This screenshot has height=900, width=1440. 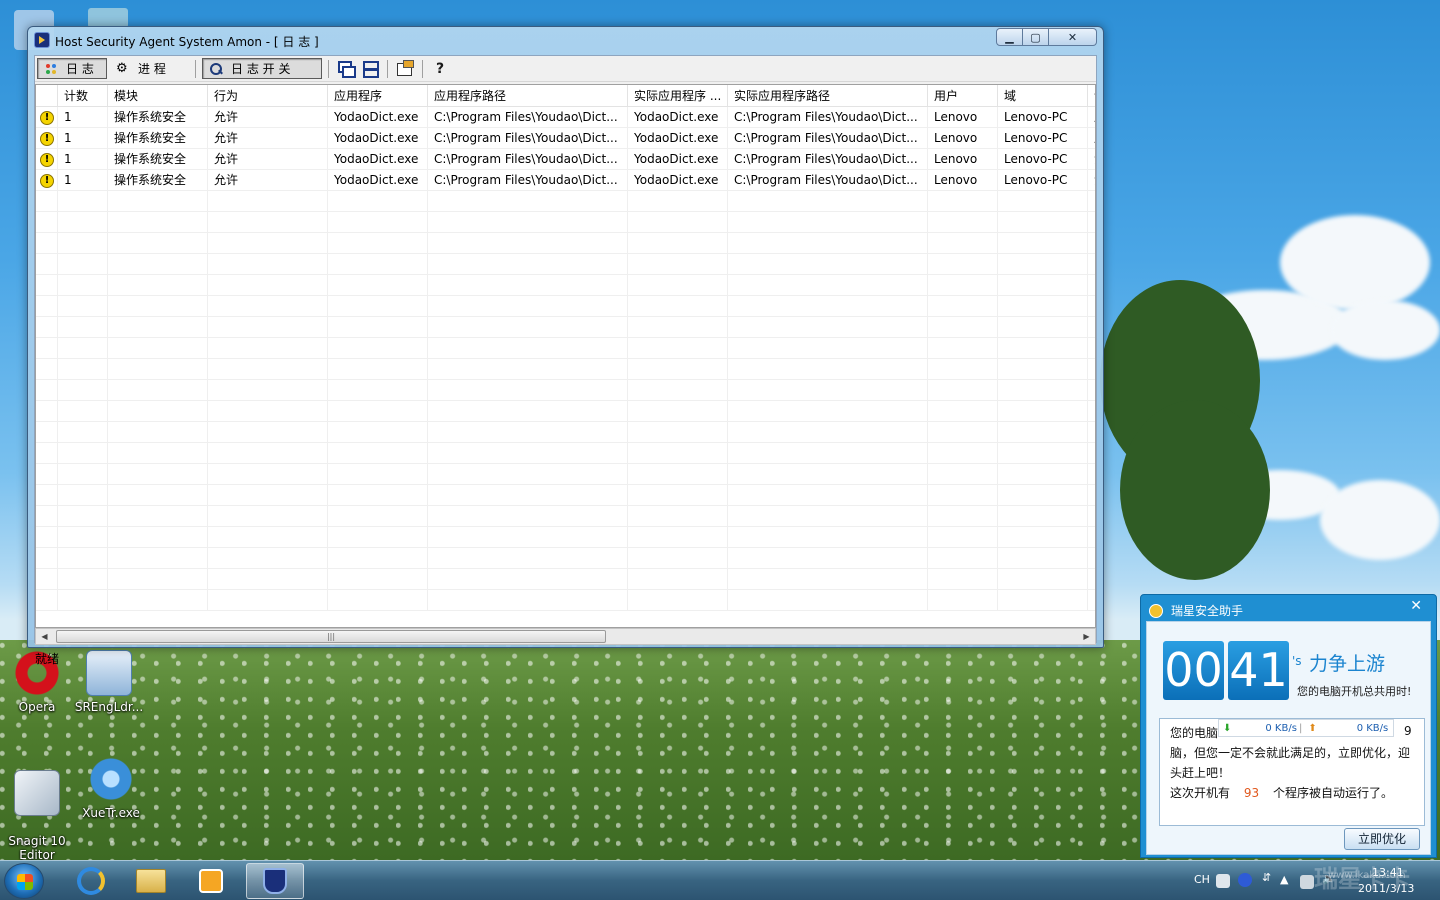 What do you see at coordinates (963, 96) in the screenshot?
I see `column-header: 用户` at bounding box center [963, 96].